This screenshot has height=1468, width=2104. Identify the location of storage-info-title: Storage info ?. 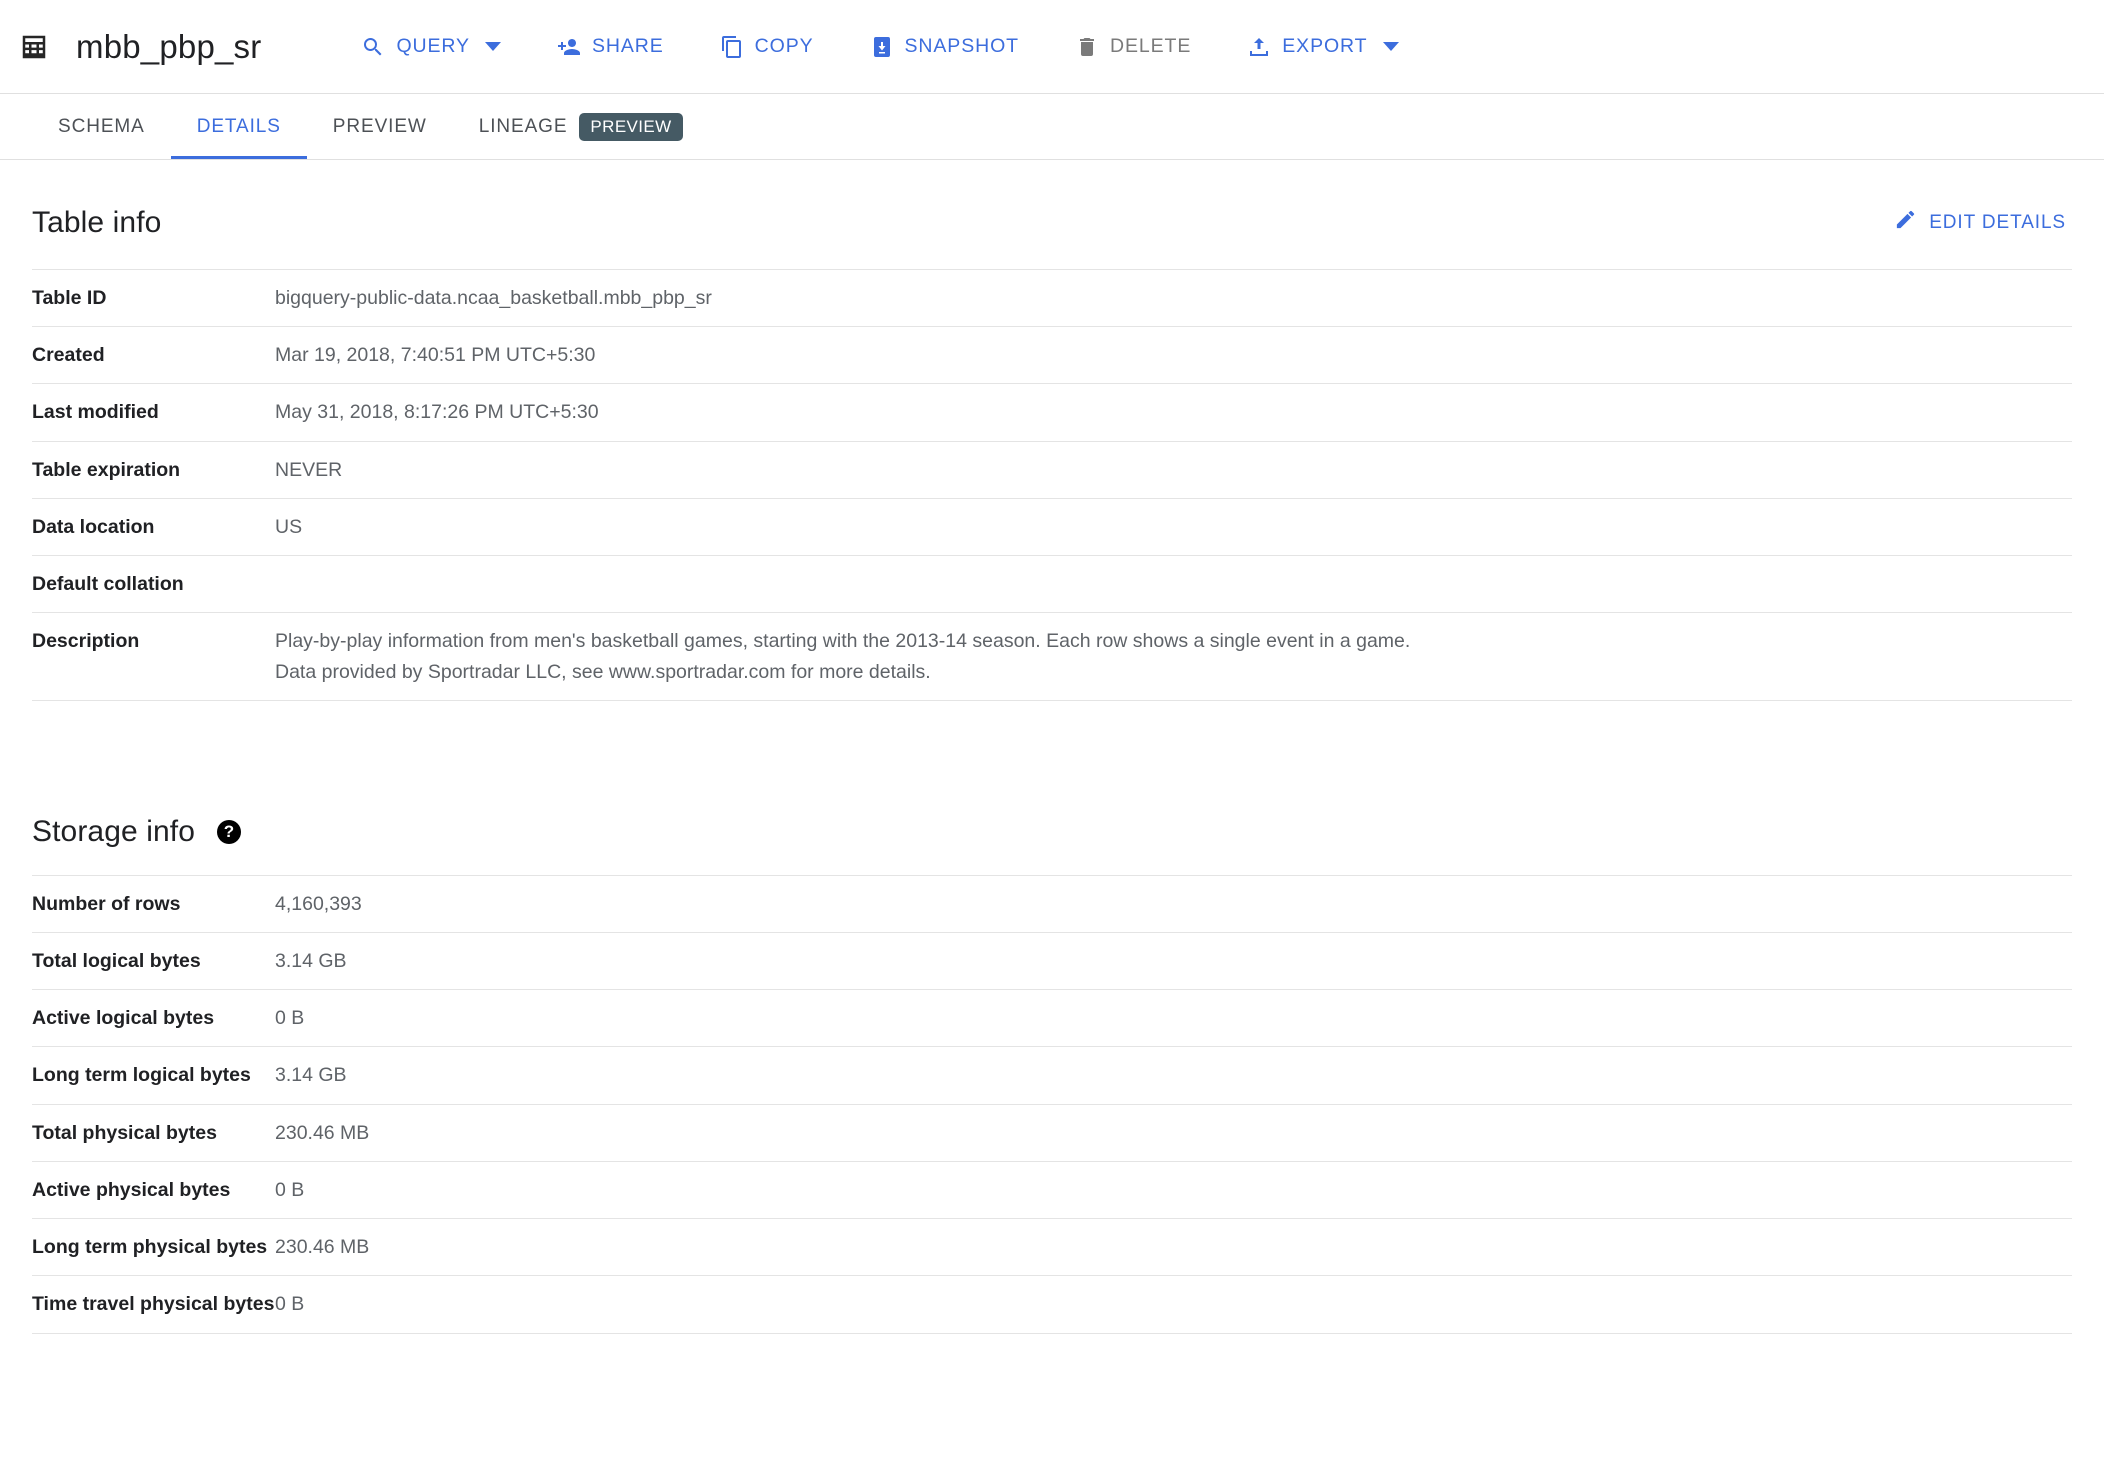
(136, 832).